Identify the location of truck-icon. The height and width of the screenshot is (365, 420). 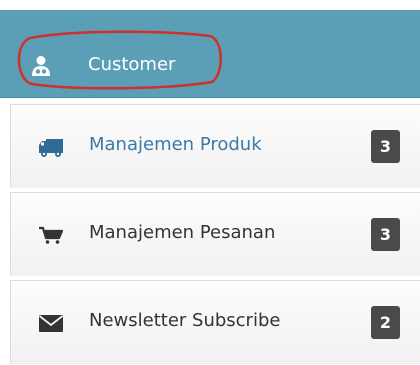
(51, 147).